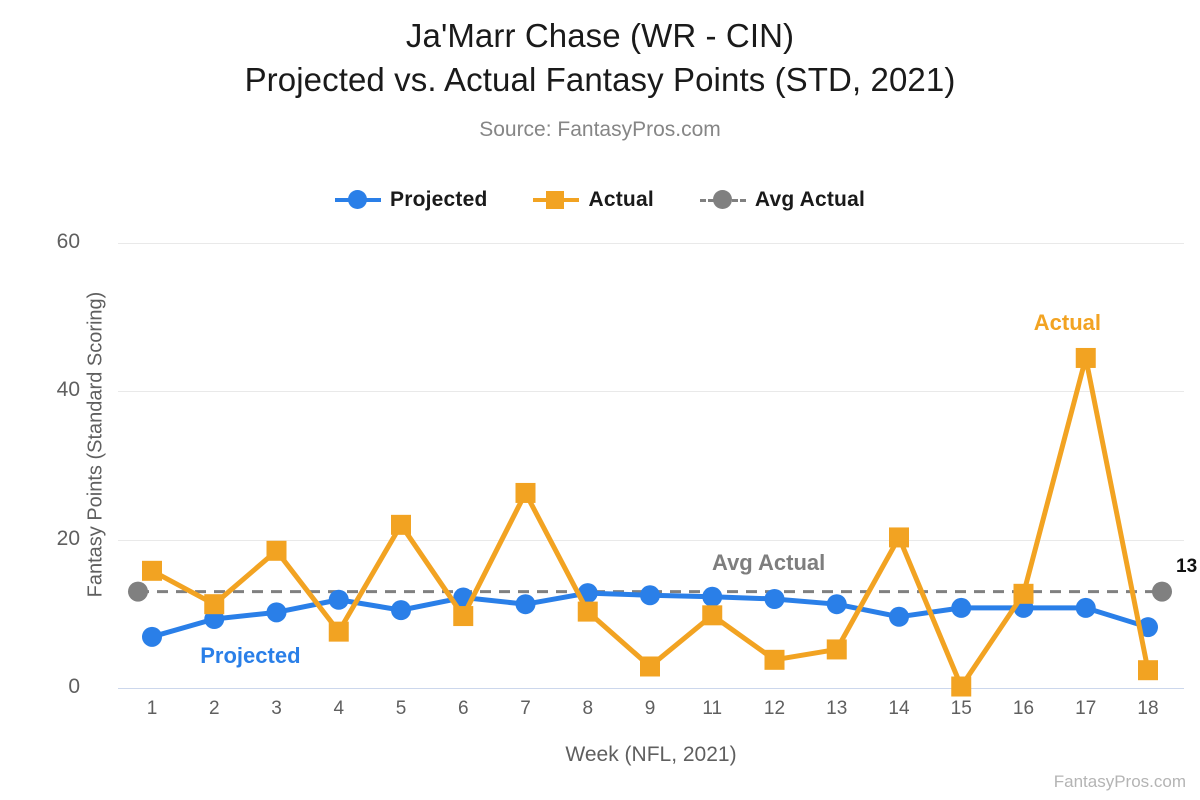 Image resolution: width=1200 pixels, height=800 pixels. What do you see at coordinates (276, 708) in the screenshot?
I see `x-tick-label-3: 3` at bounding box center [276, 708].